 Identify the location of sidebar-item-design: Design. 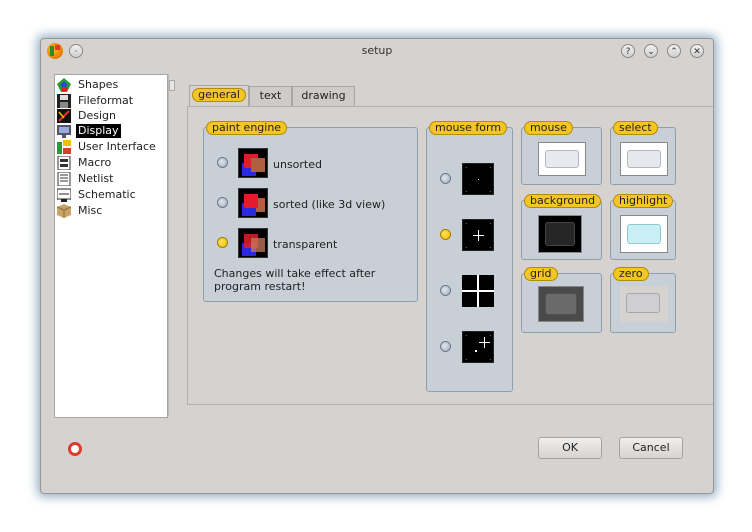
(87, 116).